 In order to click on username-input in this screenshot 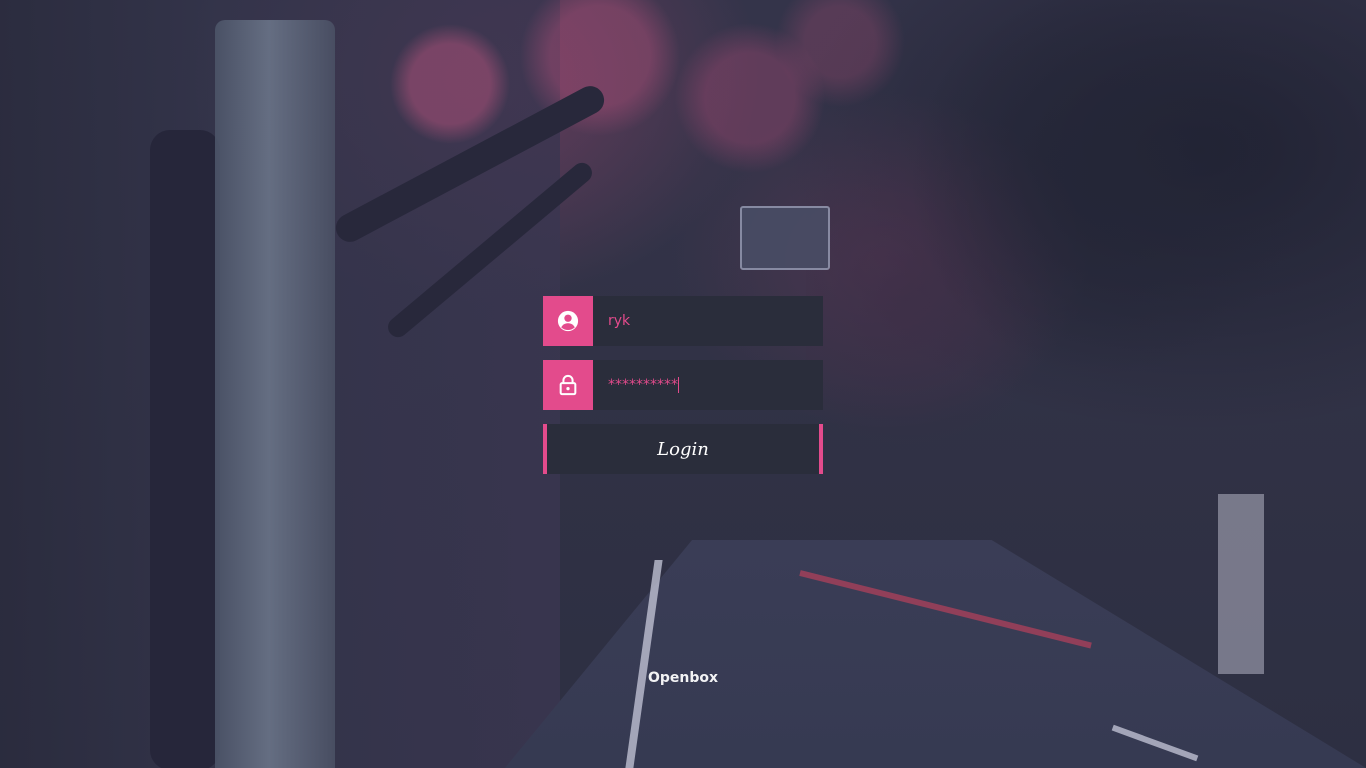, I will do `click(708, 321)`.